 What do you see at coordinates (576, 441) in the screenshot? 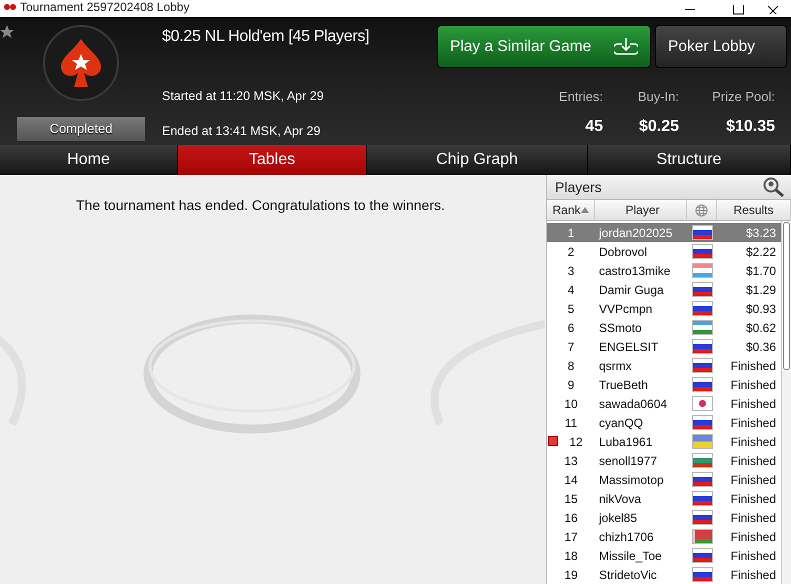
I see `rank-cell: 12` at bounding box center [576, 441].